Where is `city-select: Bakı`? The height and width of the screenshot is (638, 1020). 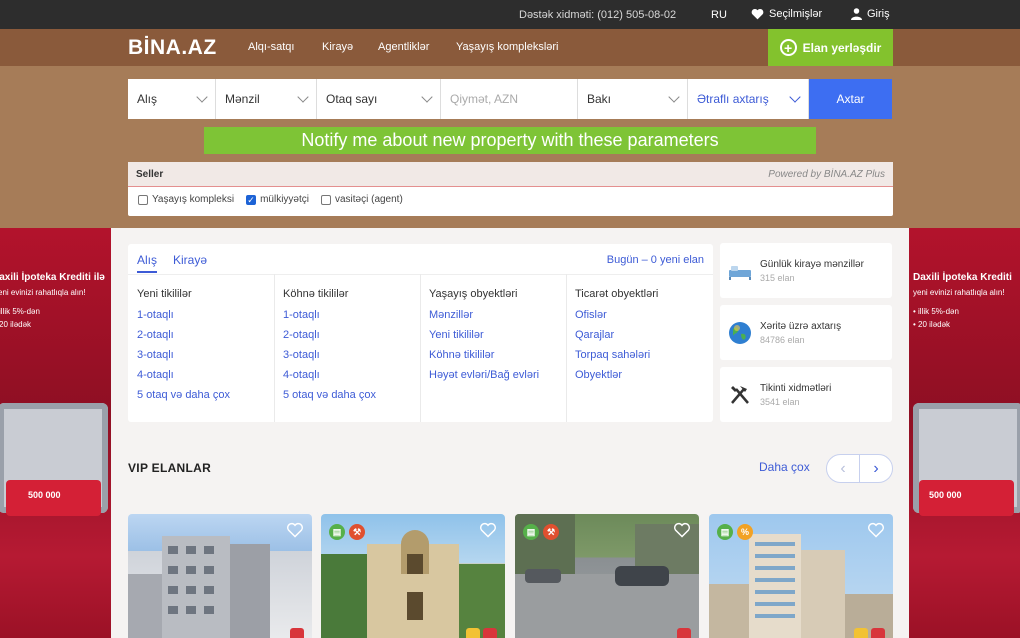
city-select: Bakı is located at coordinates (633, 99).